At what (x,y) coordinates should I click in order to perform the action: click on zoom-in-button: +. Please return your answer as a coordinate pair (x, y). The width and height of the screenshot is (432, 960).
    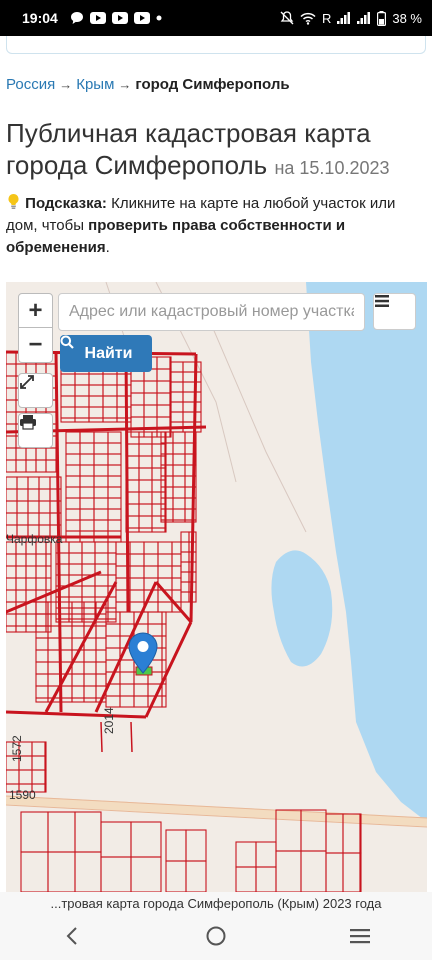
    Looking at the image, I should click on (35, 310).